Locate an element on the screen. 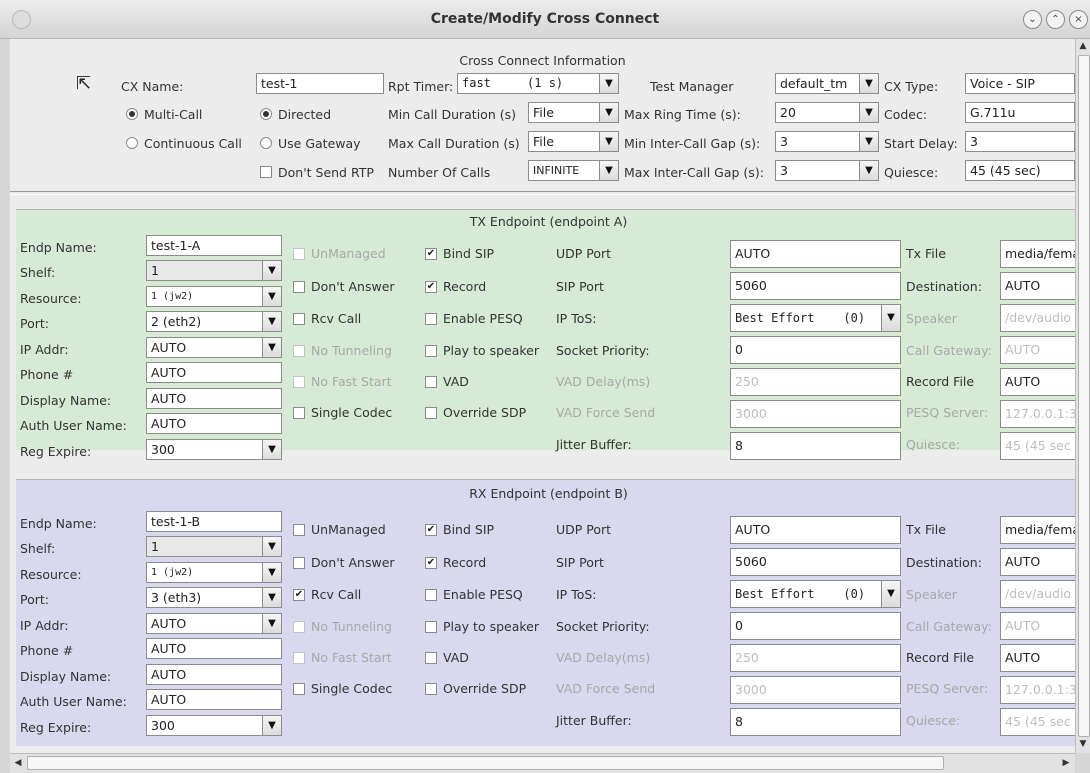  scroll-down-icon: ▼ is located at coordinates (1083, 744).